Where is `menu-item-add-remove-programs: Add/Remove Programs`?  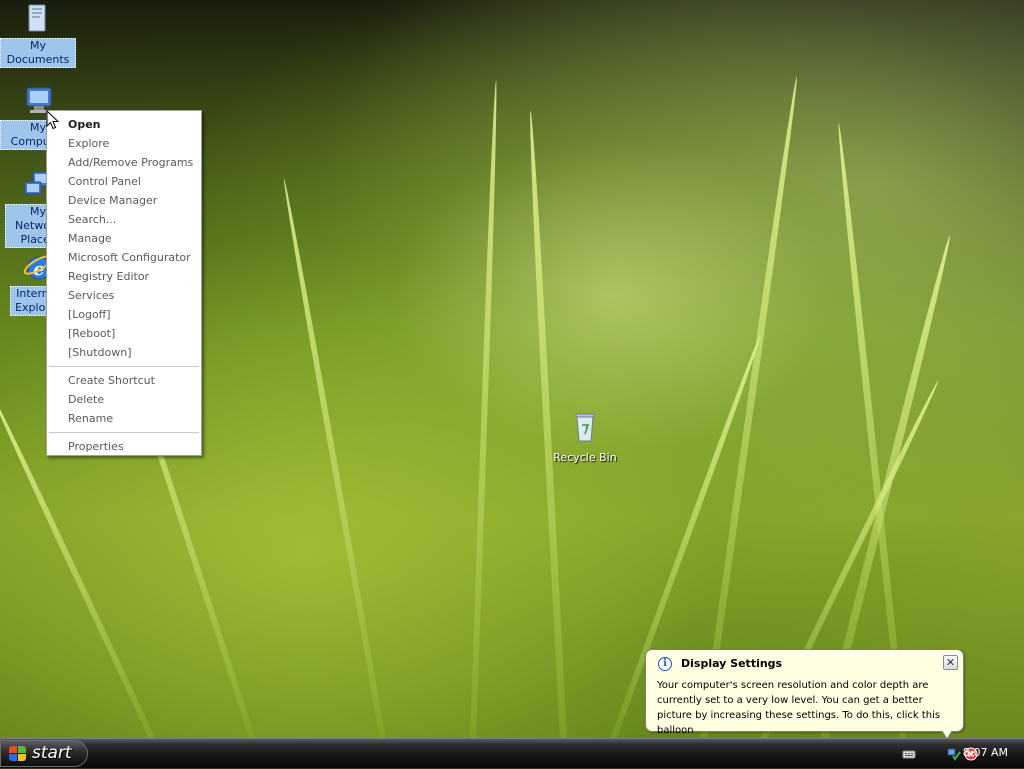
menu-item-add-remove-programs: Add/Remove Programs is located at coordinates (124, 162).